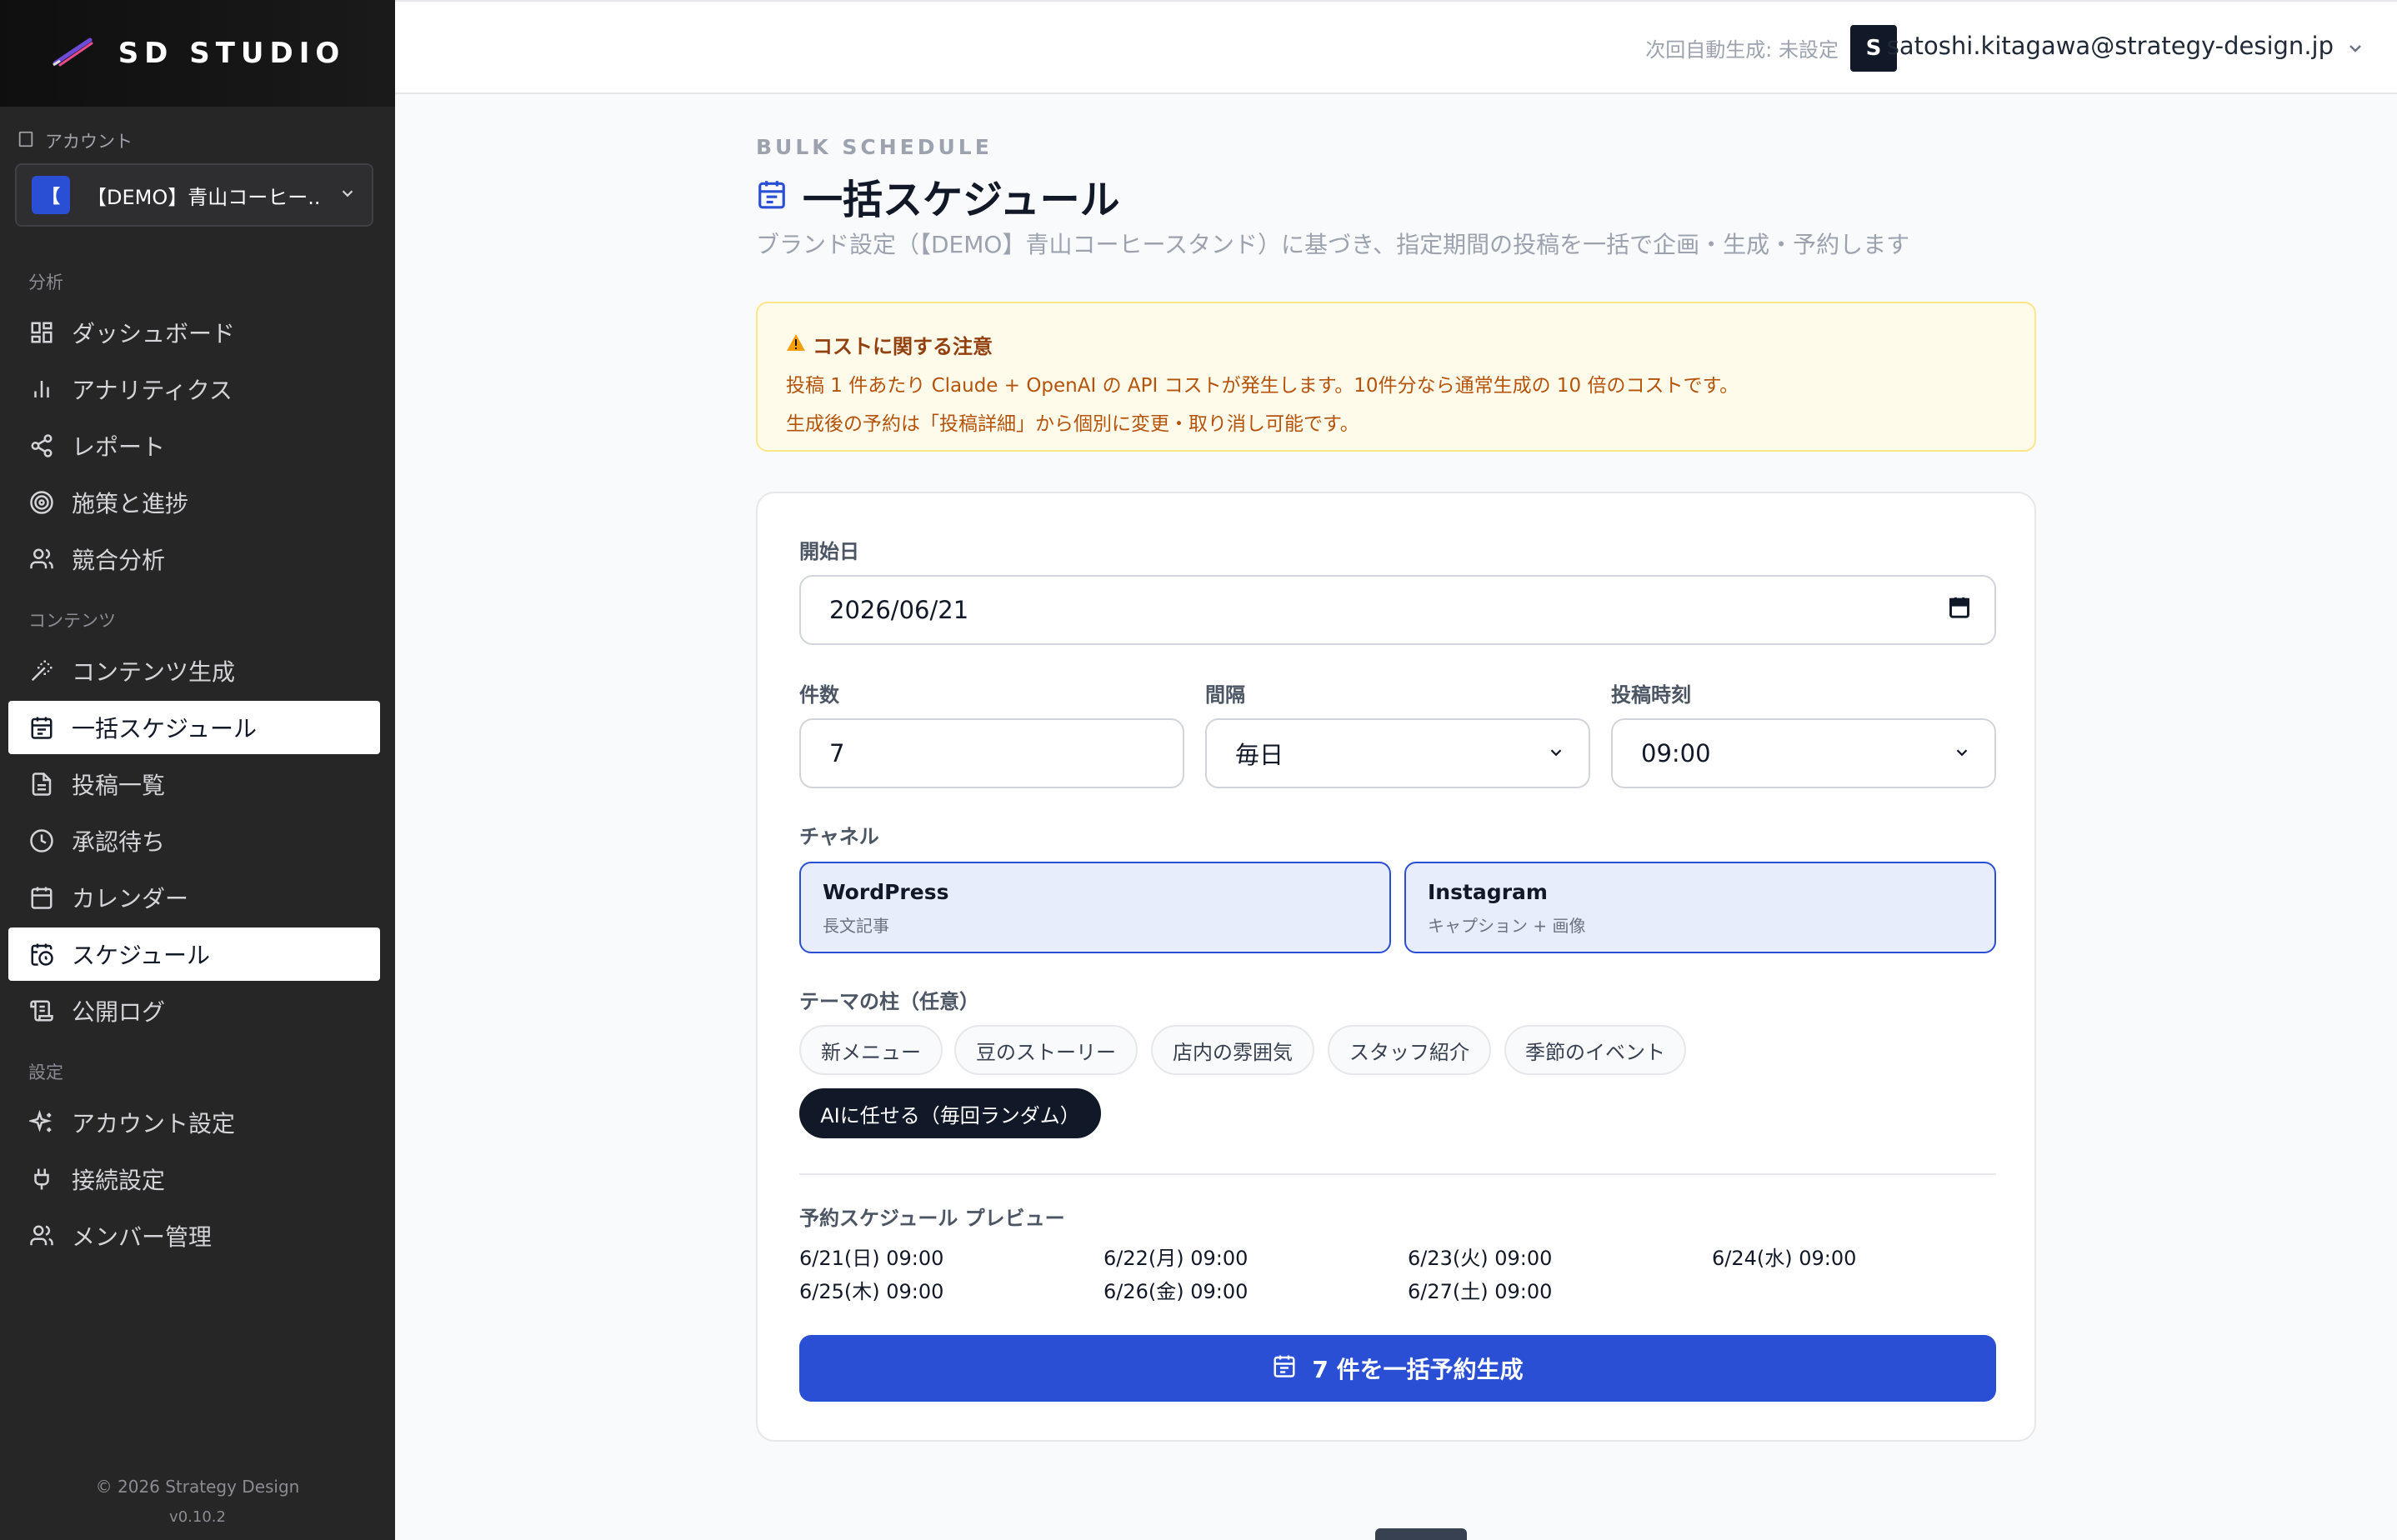  Describe the element at coordinates (1409, 1050) in the screenshot. I see `theme-chip: スタッフ紹介` at that location.